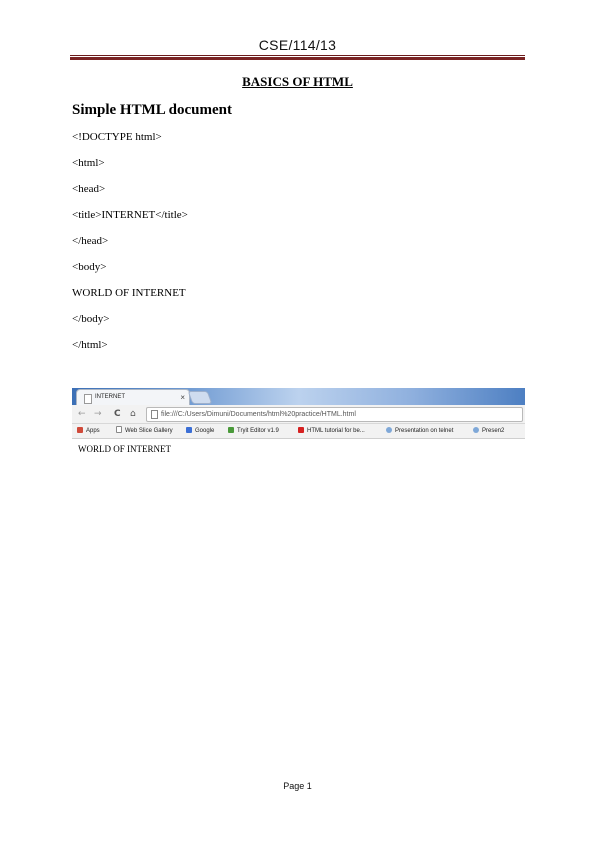 The image size is (595, 842). I want to click on page-number: Page 1, so click(297, 786).